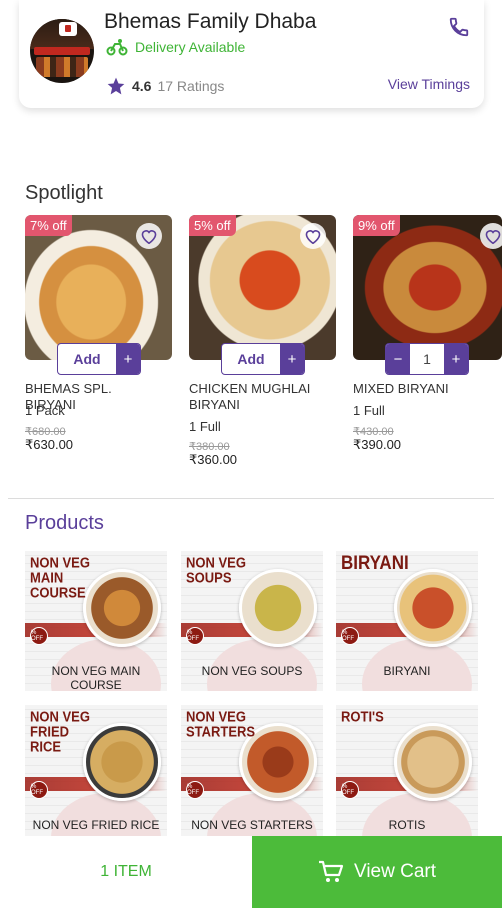  What do you see at coordinates (251, 498) in the screenshot?
I see `section-divider` at bounding box center [251, 498].